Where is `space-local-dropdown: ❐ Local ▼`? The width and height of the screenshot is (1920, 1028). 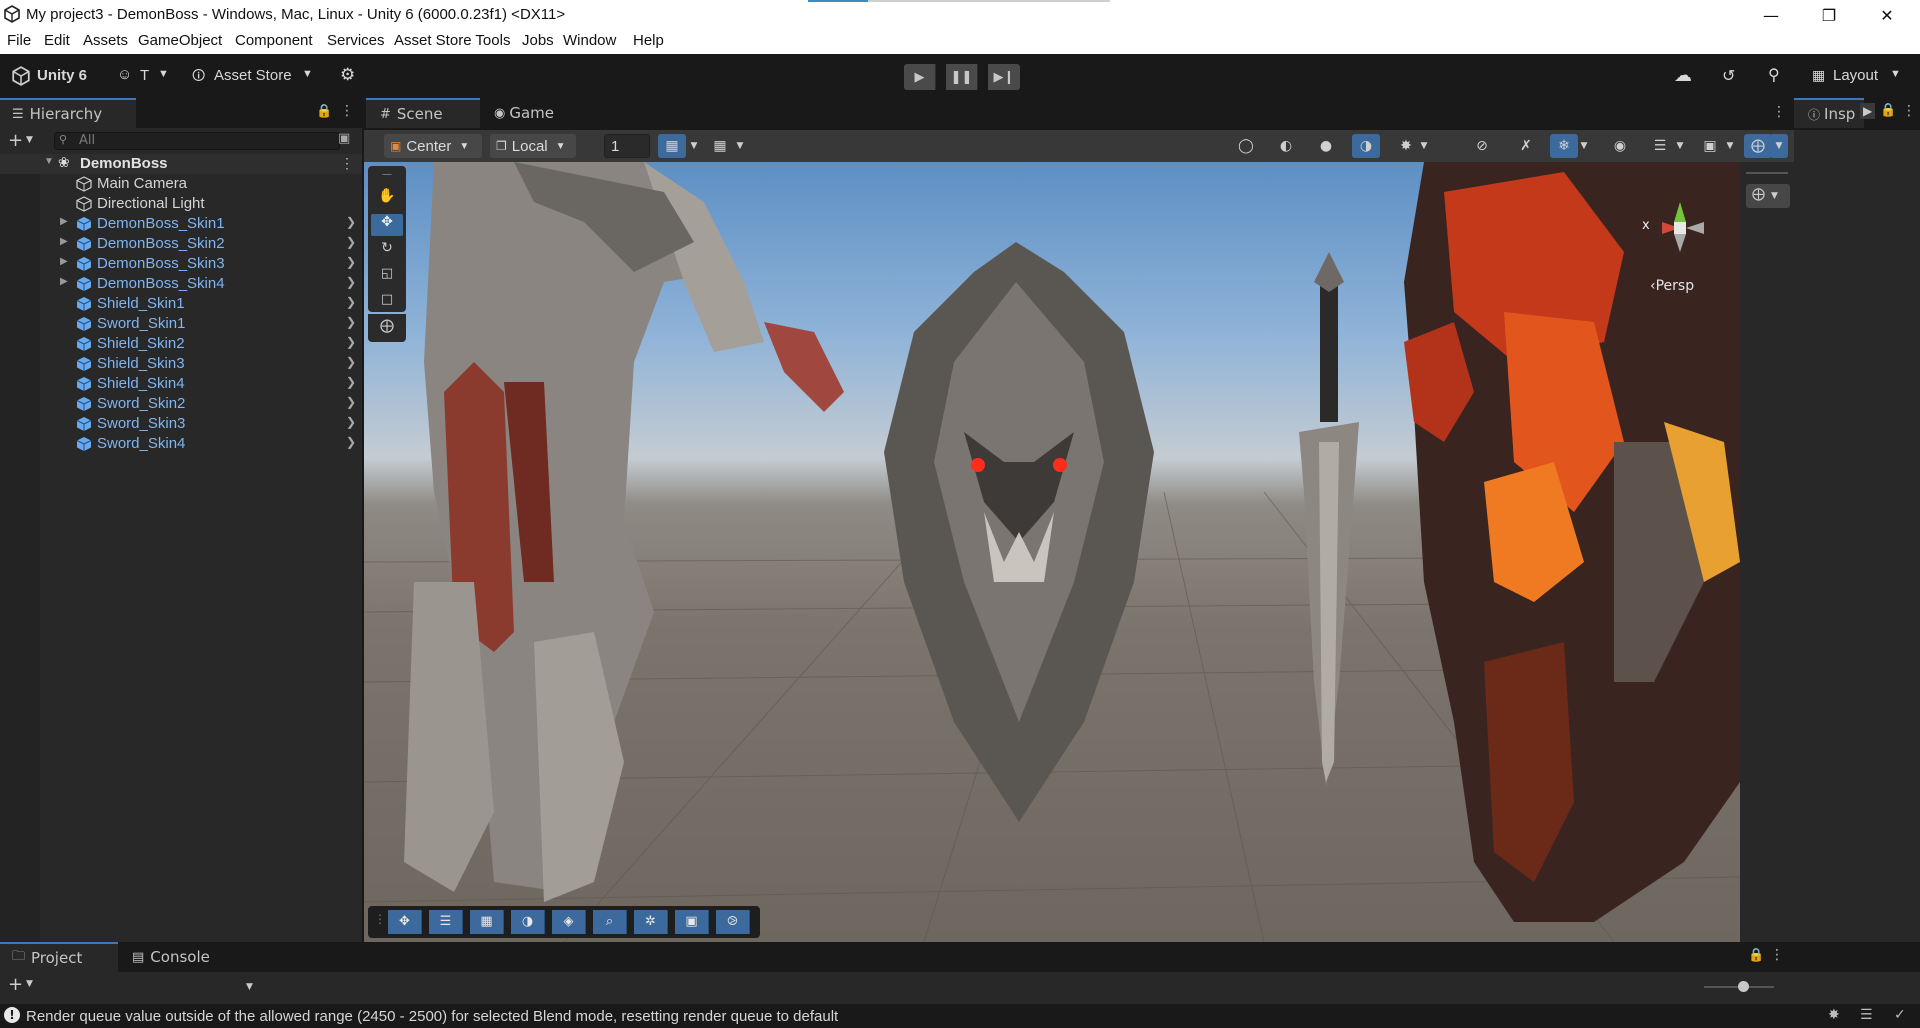 space-local-dropdown: ❐ Local ▼ is located at coordinates (533, 146).